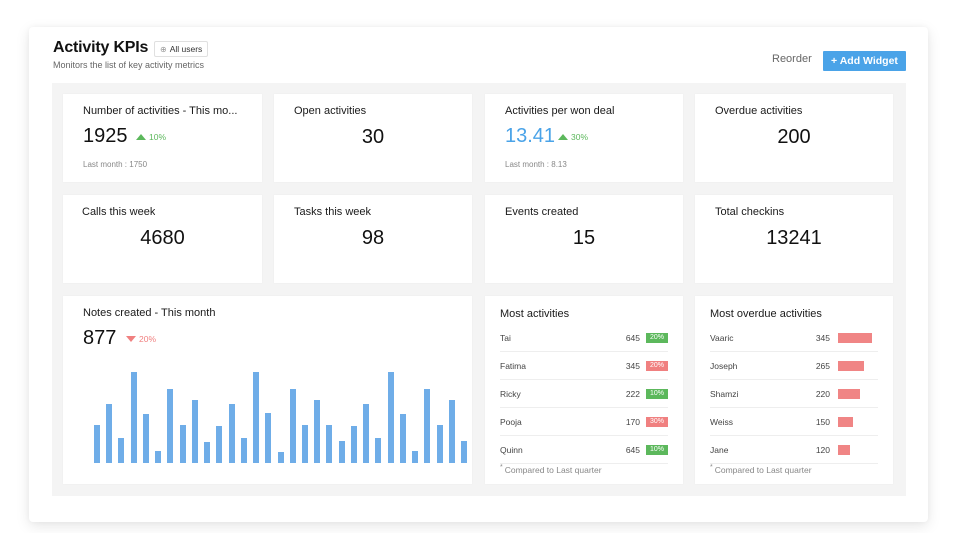  Describe the element at coordinates (584, 366) in the screenshot. I see `list-item: Fatima 345 20%` at that location.